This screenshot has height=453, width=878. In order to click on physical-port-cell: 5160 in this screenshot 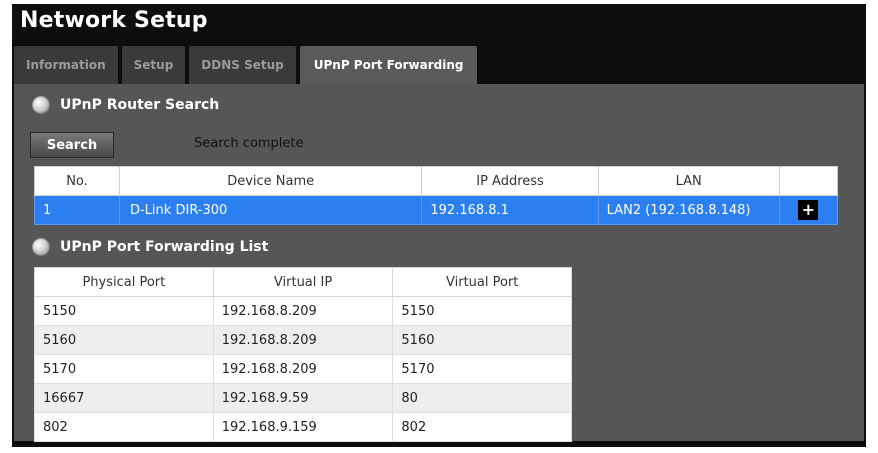, I will do `click(124, 340)`.